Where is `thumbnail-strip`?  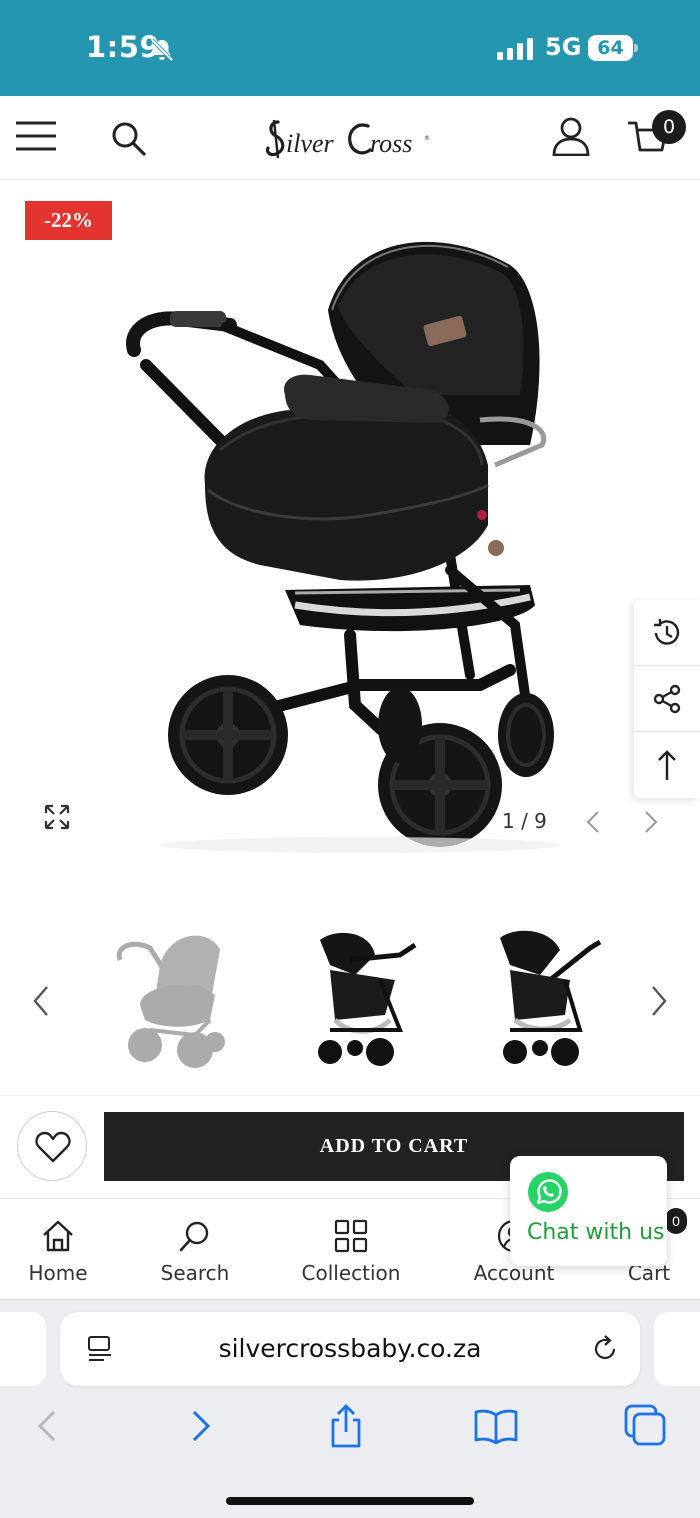 thumbnail-strip is located at coordinates (350, 1000).